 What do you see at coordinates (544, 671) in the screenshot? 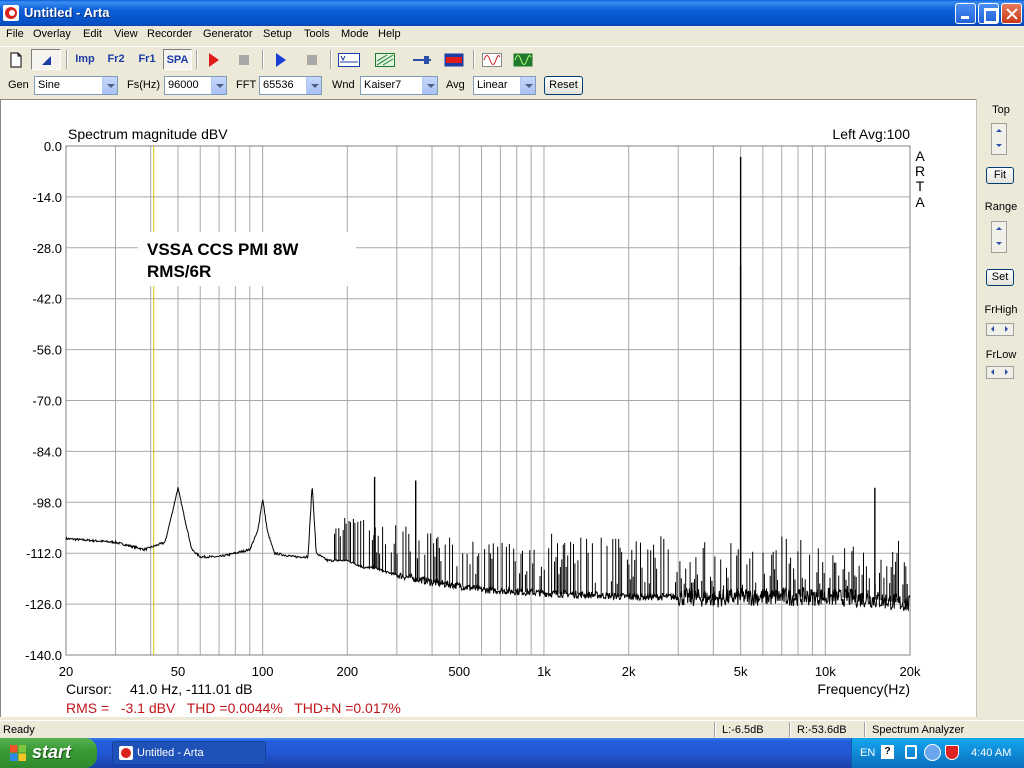
I see `x-tick-label: 1k` at bounding box center [544, 671].